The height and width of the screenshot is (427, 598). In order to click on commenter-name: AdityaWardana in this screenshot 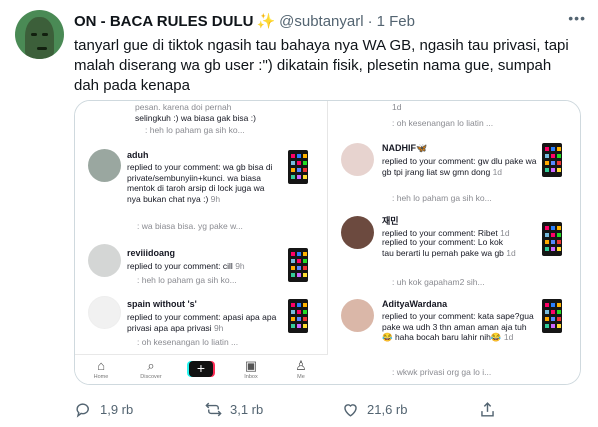, I will do `click(414, 304)`.